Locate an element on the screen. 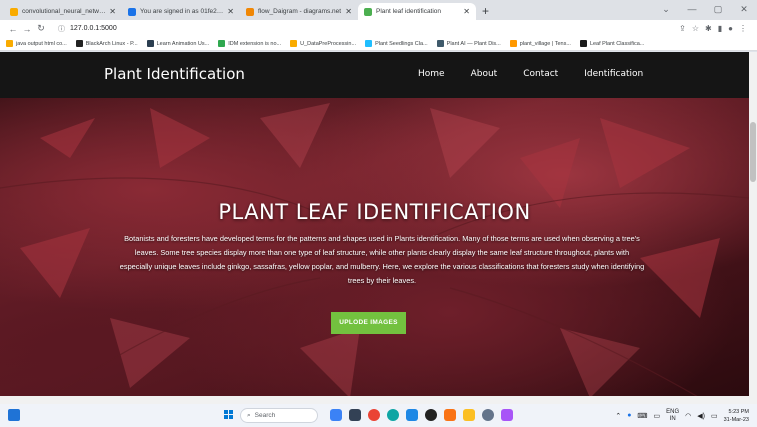 This screenshot has width=757, height=427. browser-tab: You are signed in as 01fe21mcs ✕ is located at coordinates (181, 11).